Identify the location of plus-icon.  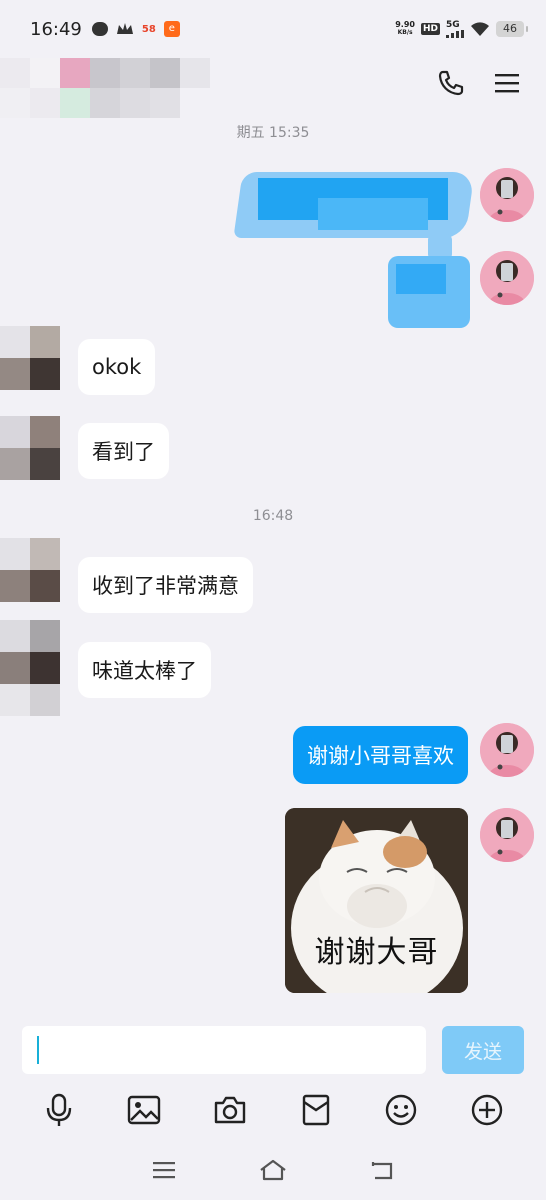
(487, 1110).